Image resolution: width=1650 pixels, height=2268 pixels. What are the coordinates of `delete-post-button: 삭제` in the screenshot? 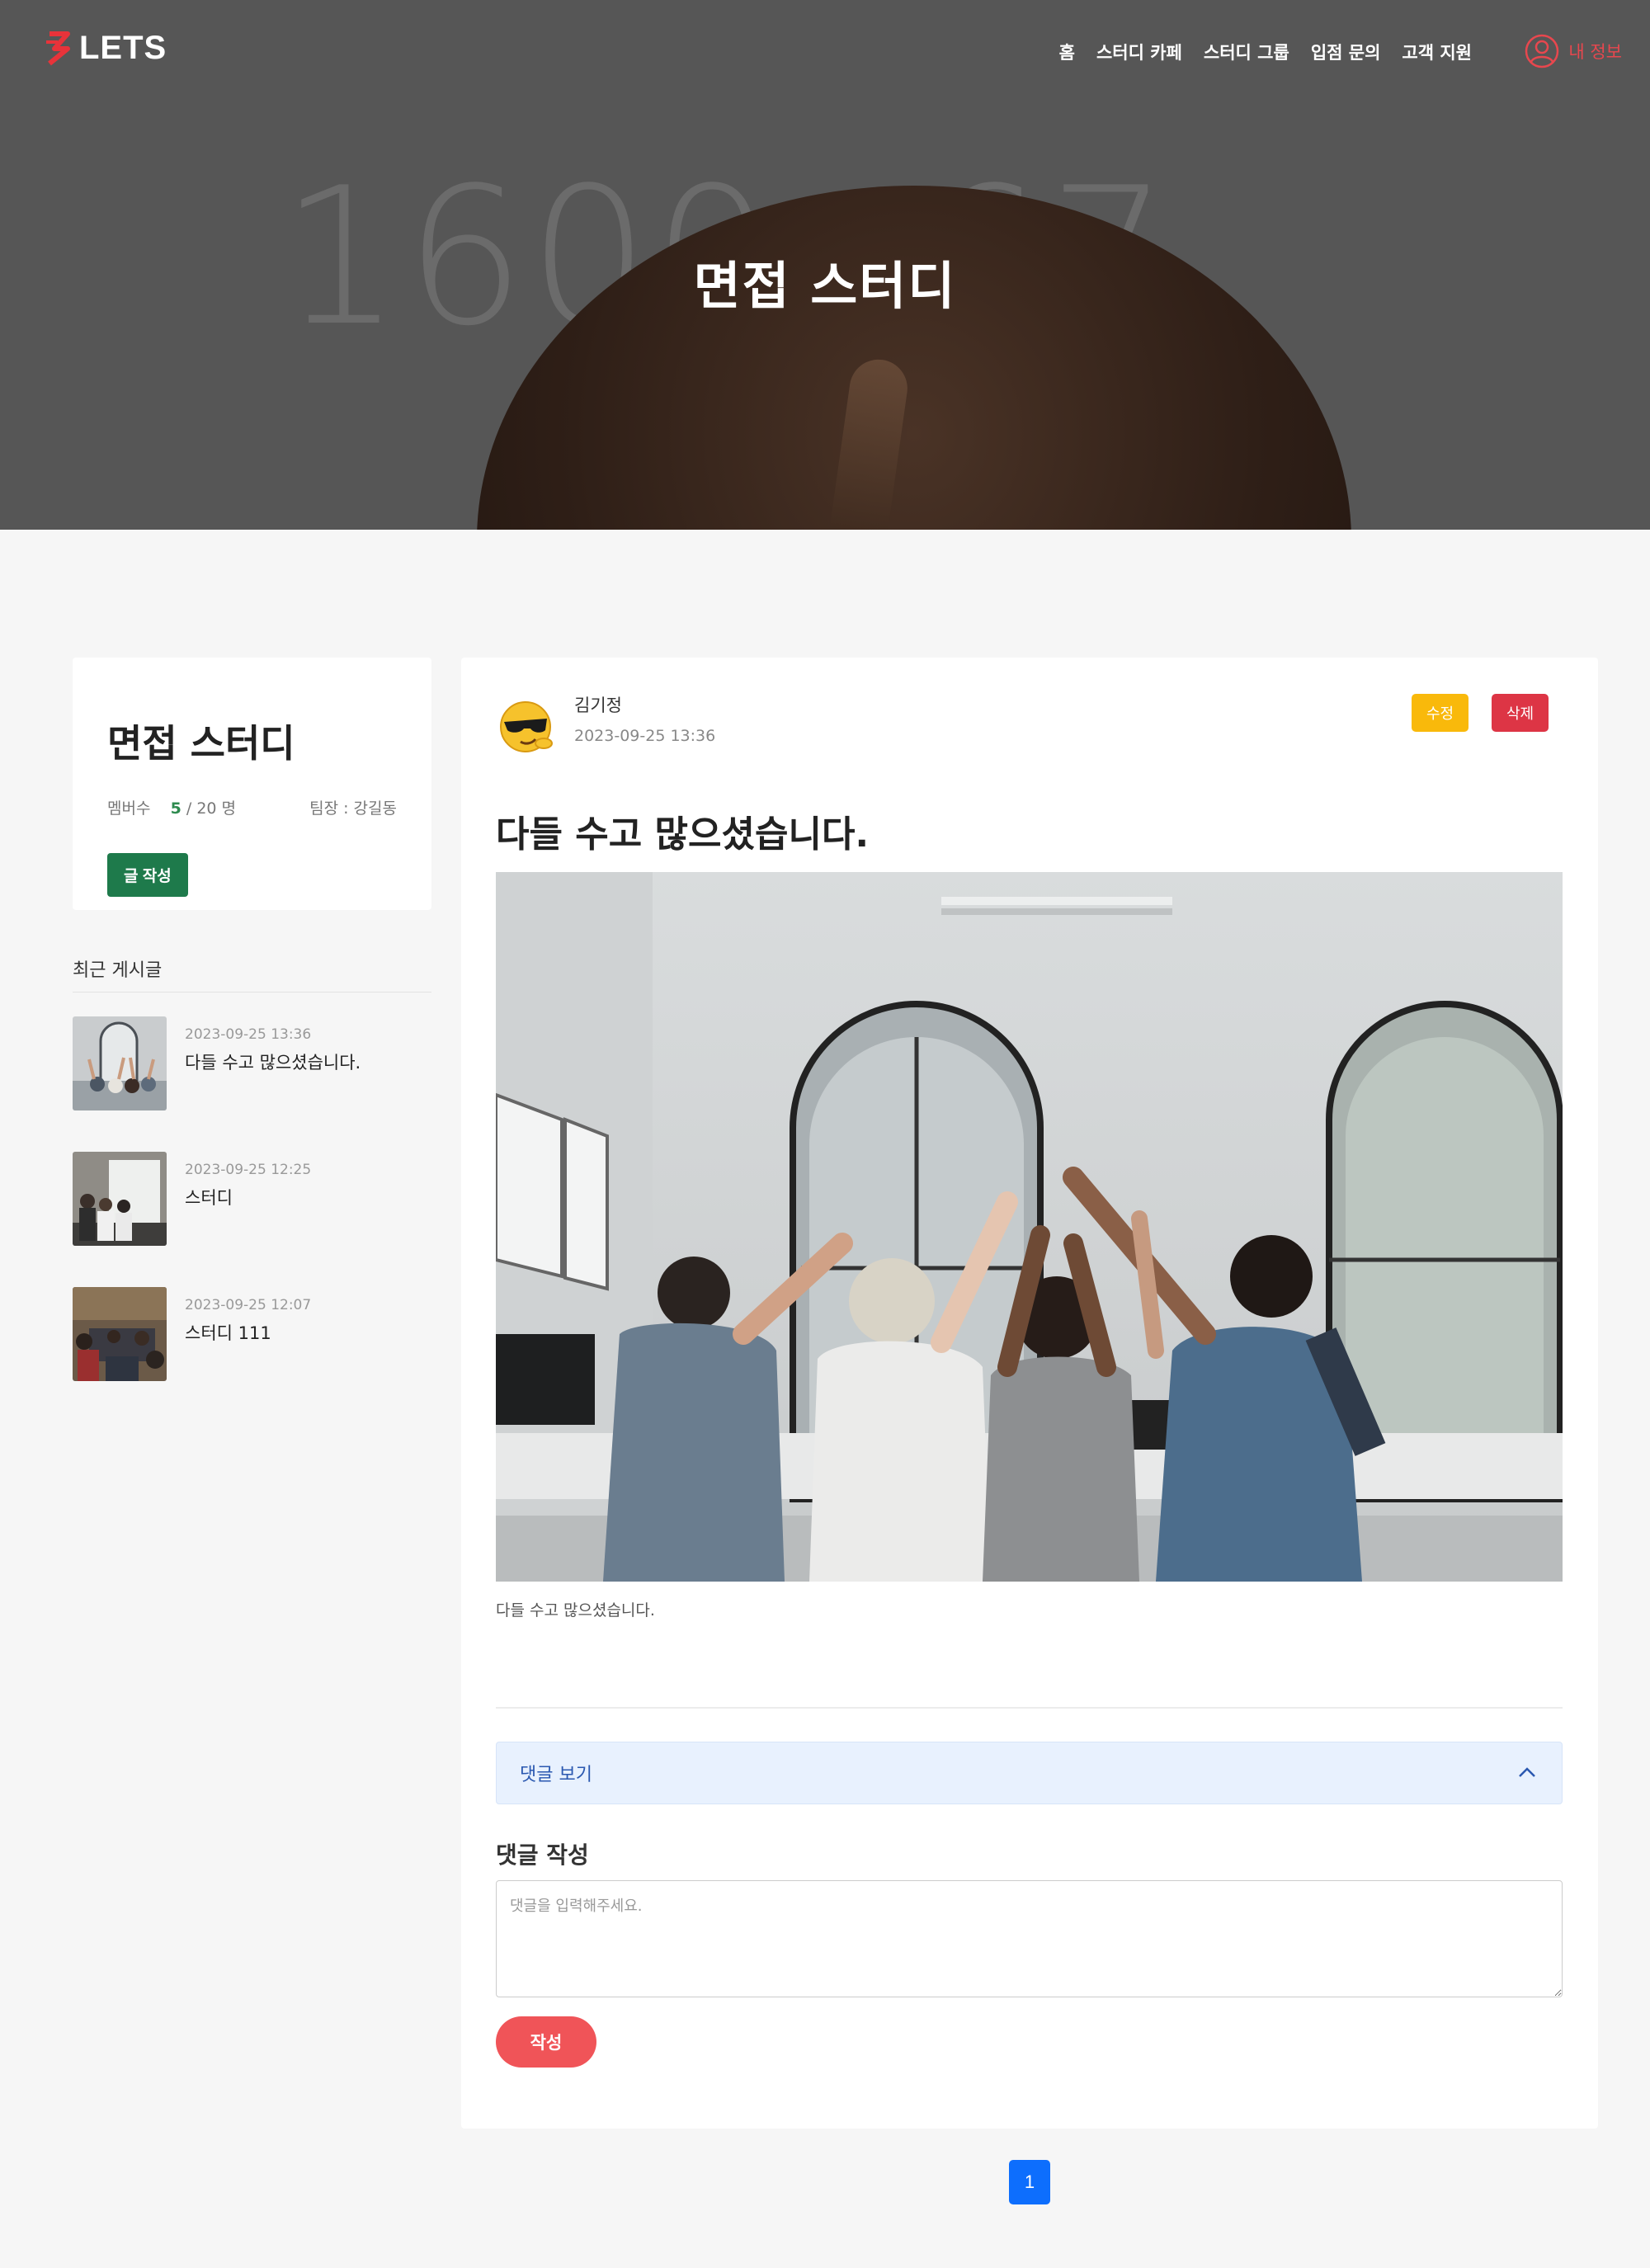 It's located at (1520, 713).